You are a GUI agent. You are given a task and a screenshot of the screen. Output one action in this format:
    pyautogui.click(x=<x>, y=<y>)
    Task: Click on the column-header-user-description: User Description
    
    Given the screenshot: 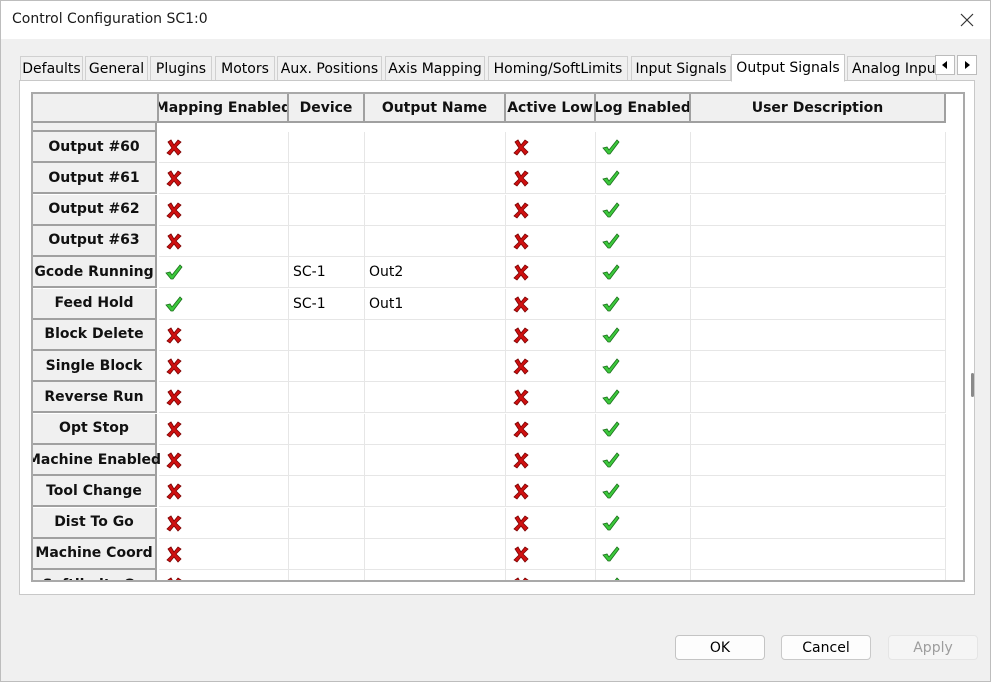 What is the action you would take?
    pyautogui.click(x=818, y=108)
    